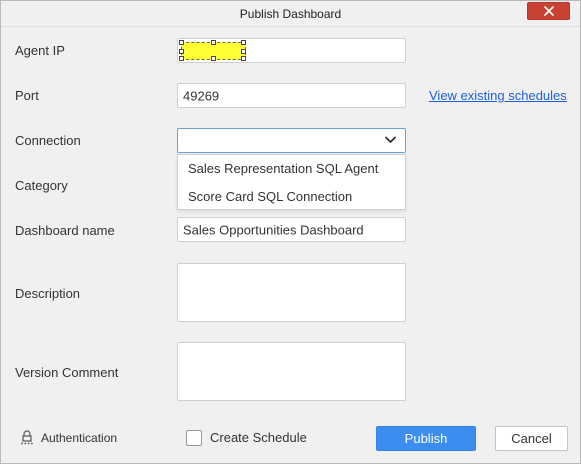 This screenshot has height=464, width=581. Describe the element at coordinates (291, 95) in the screenshot. I see `port-input: 49269` at that location.